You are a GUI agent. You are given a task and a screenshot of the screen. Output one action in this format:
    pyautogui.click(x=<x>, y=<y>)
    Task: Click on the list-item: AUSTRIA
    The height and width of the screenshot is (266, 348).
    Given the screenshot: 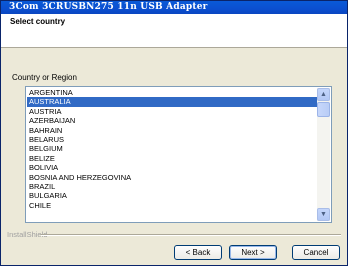 What is the action you would take?
    pyautogui.click(x=172, y=111)
    